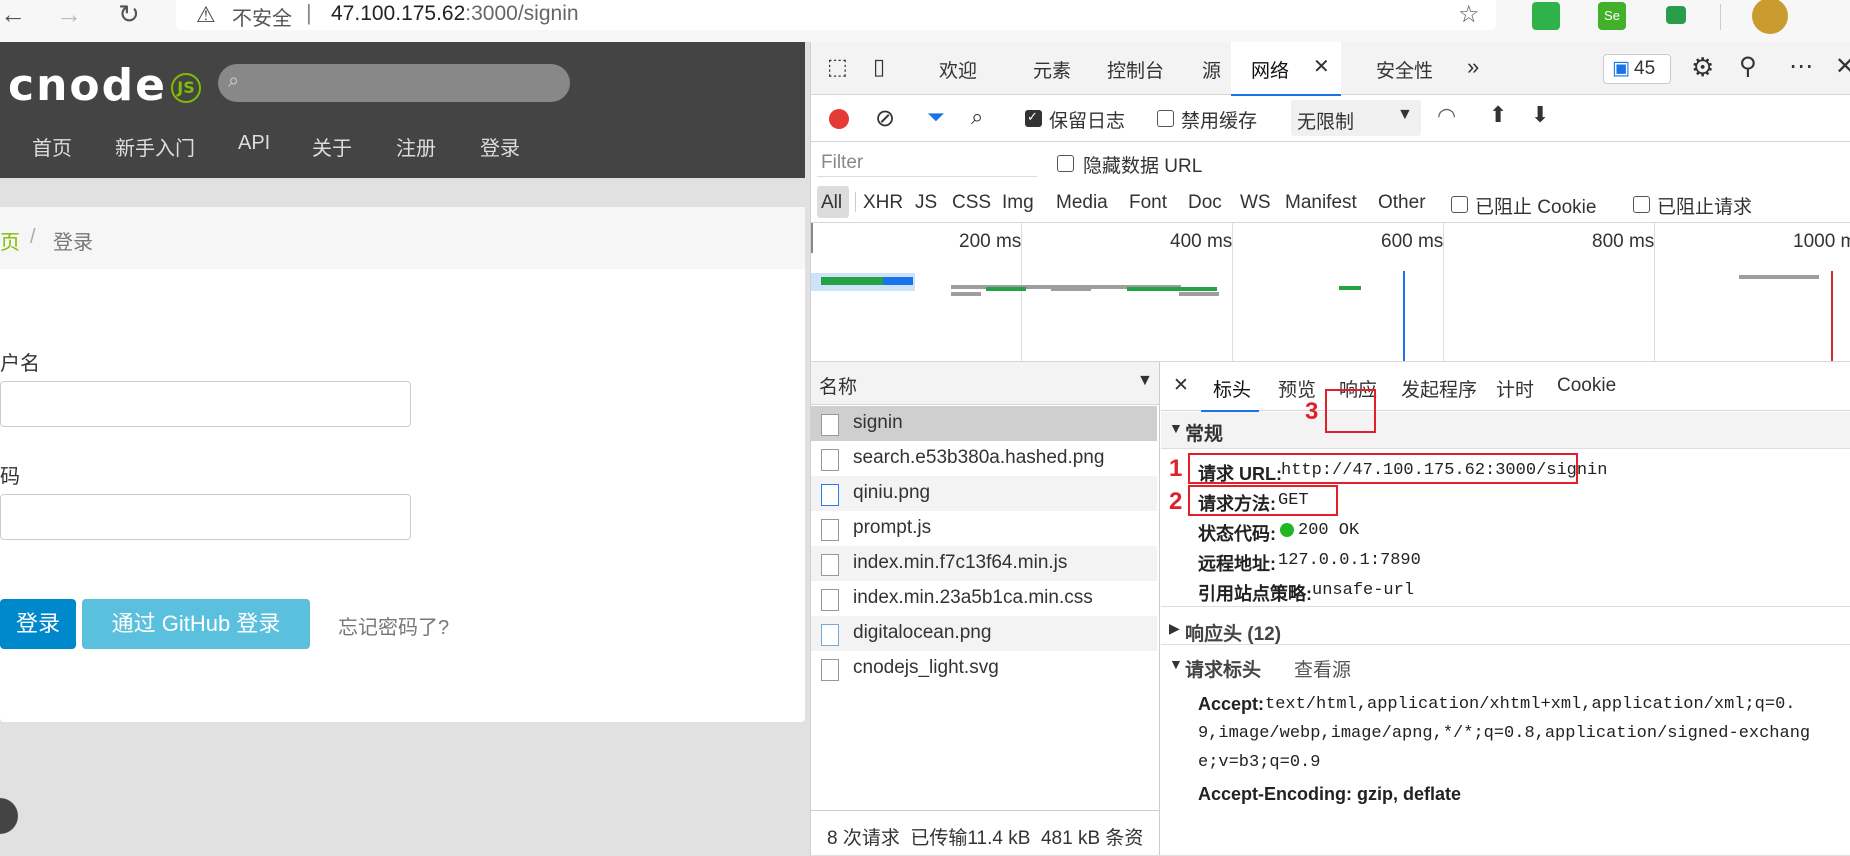 The image size is (1850, 856). Describe the element at coordinates (1018, 203) in the screenshot. I see `type-filter-img: Img` at that location.